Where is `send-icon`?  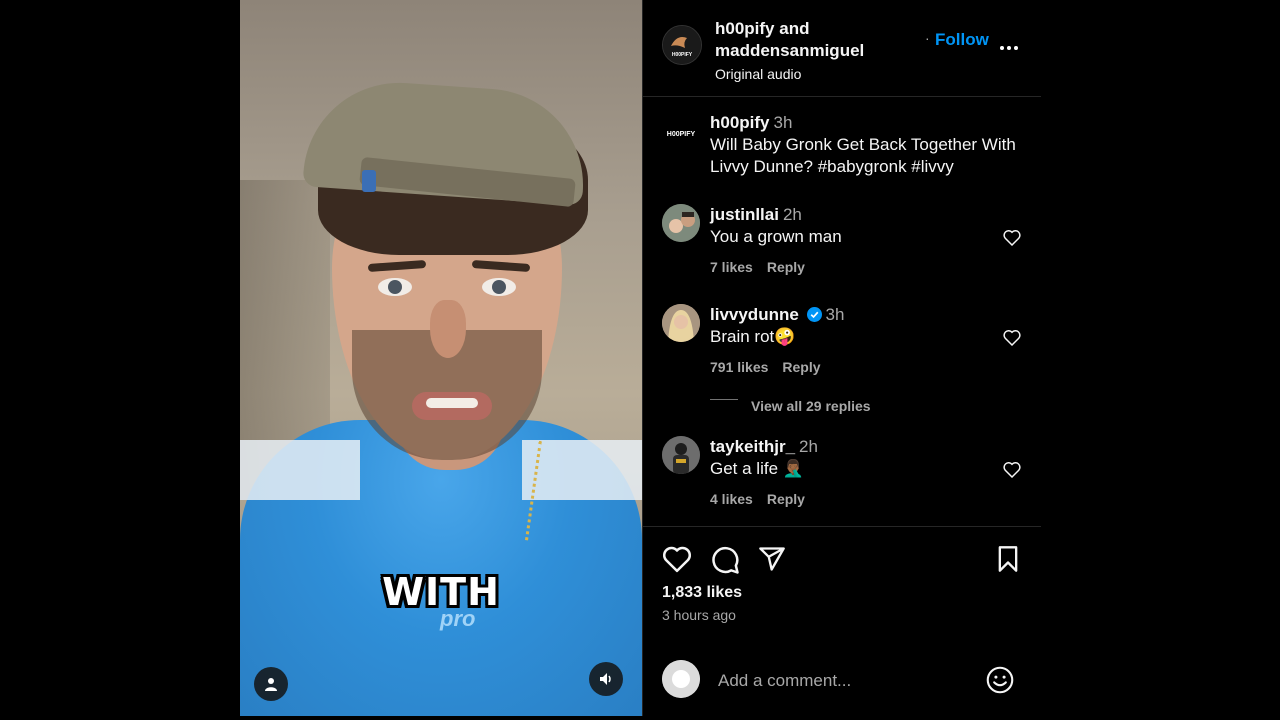 send-icon is located at coordinates (772, 559).